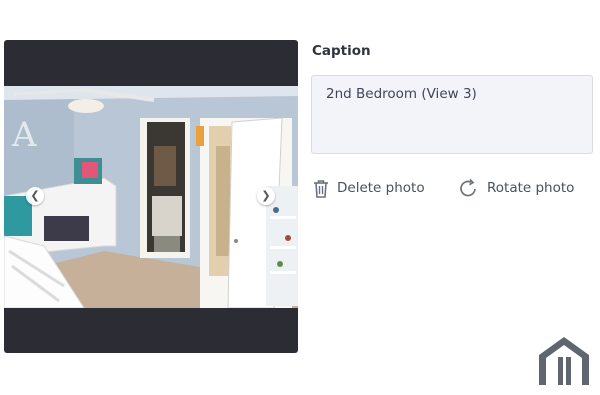  What do you see at coordinates (564, 361) in the screenshot?
I see `house-logo-icon` at bounding box center [564, 361].